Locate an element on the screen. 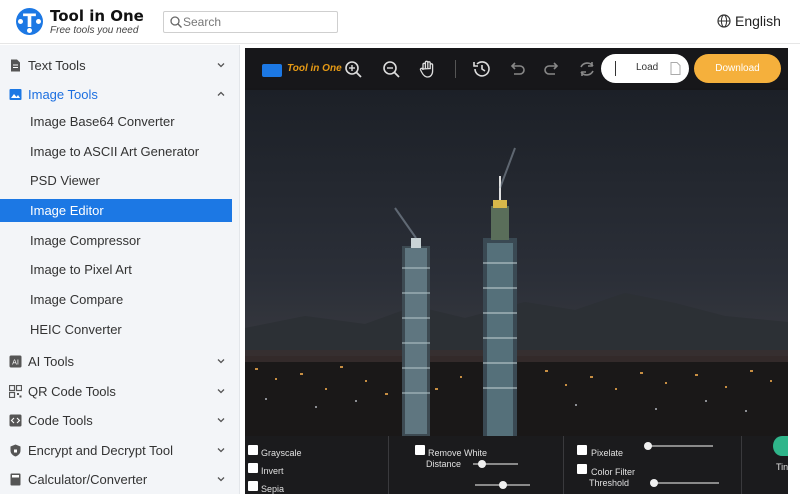 This screenshot has height=494, width=800. tint-label: Tin is located at coordinates (782, 467).